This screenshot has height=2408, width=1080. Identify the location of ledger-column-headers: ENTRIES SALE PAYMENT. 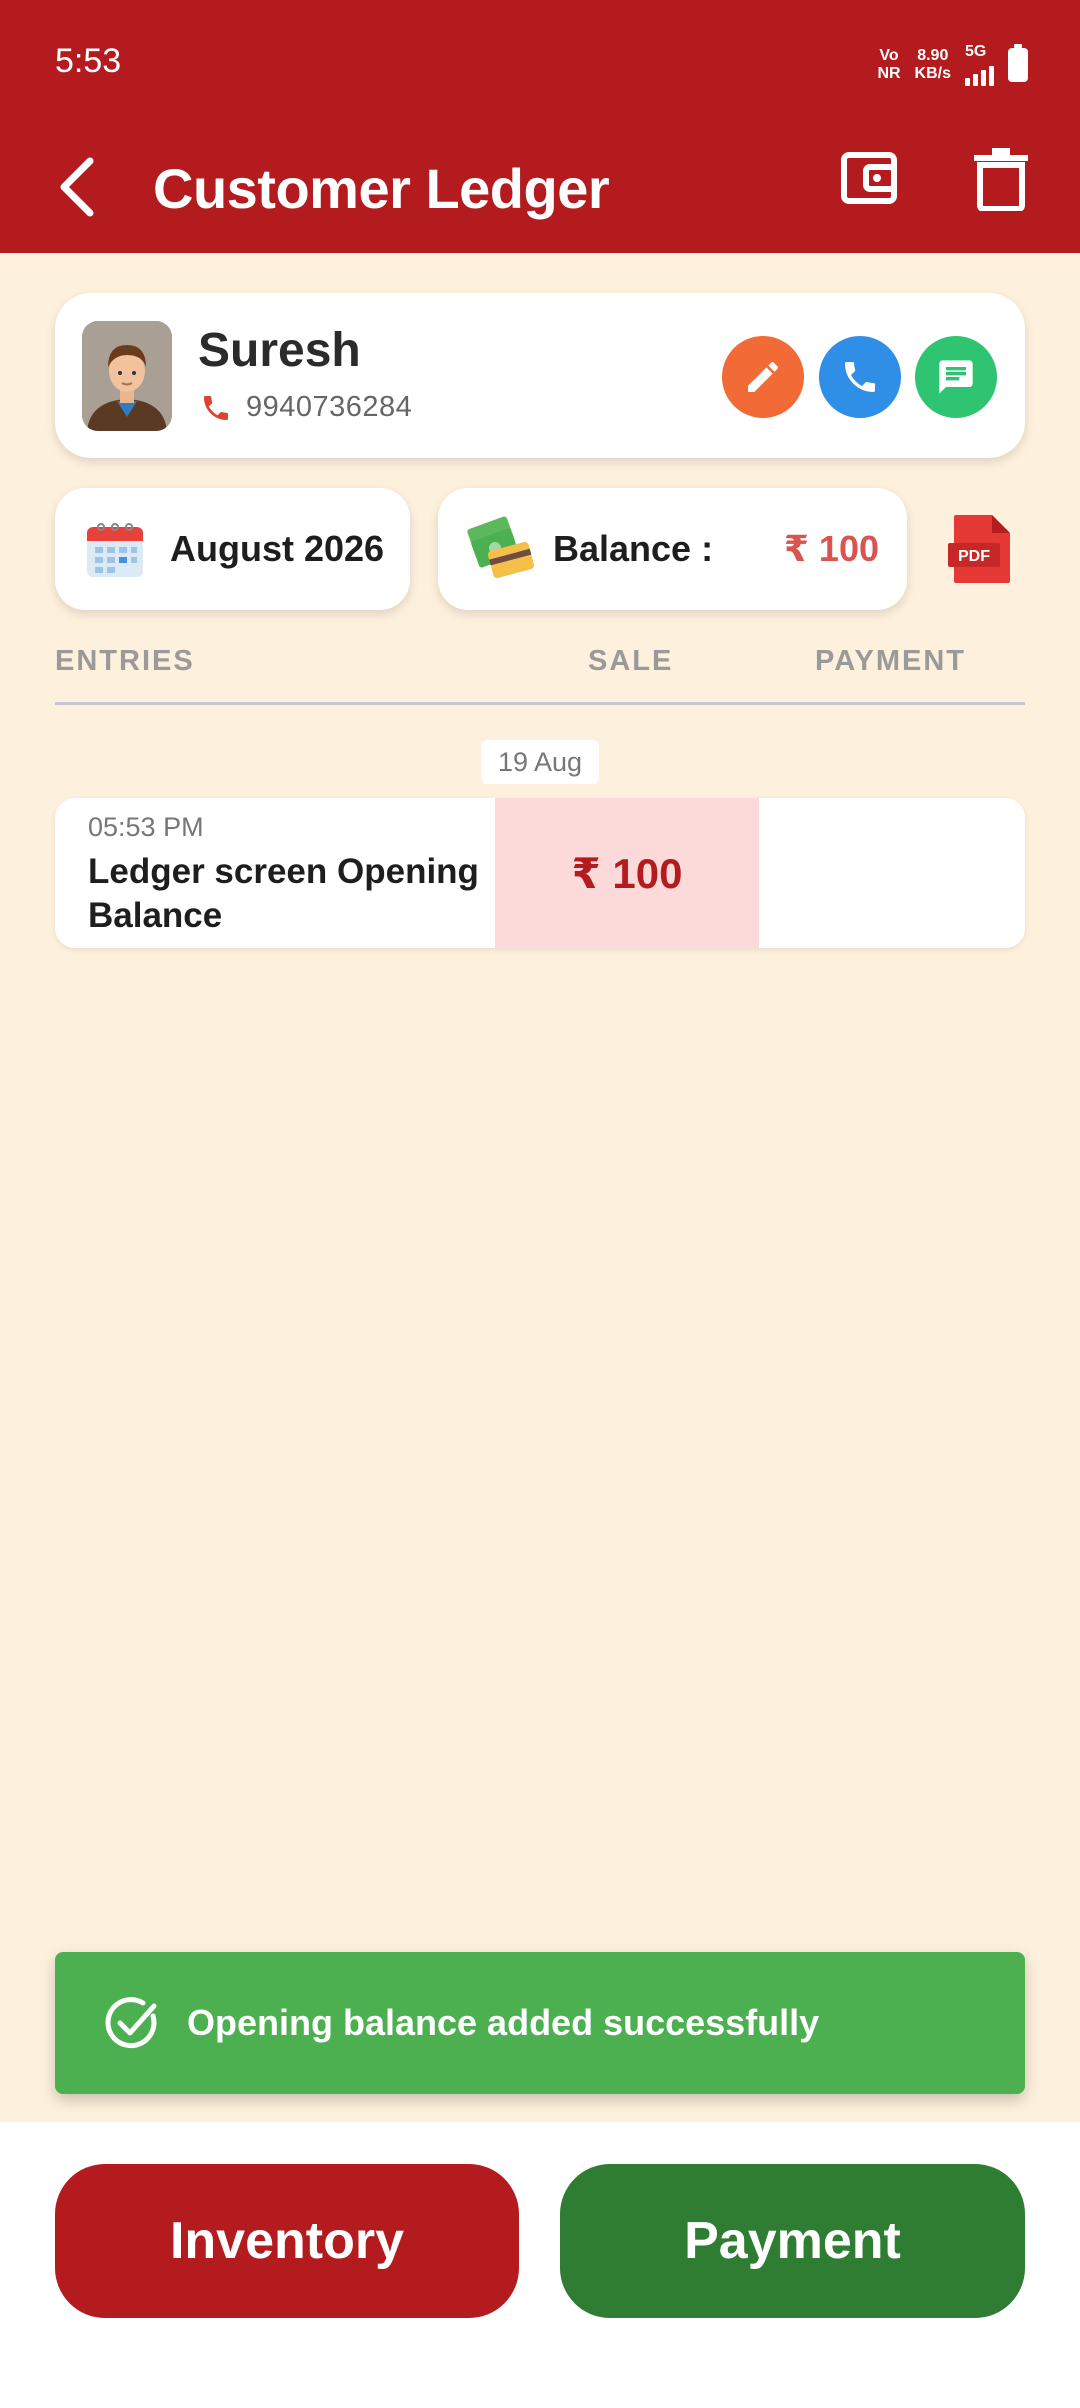
(540, 665).